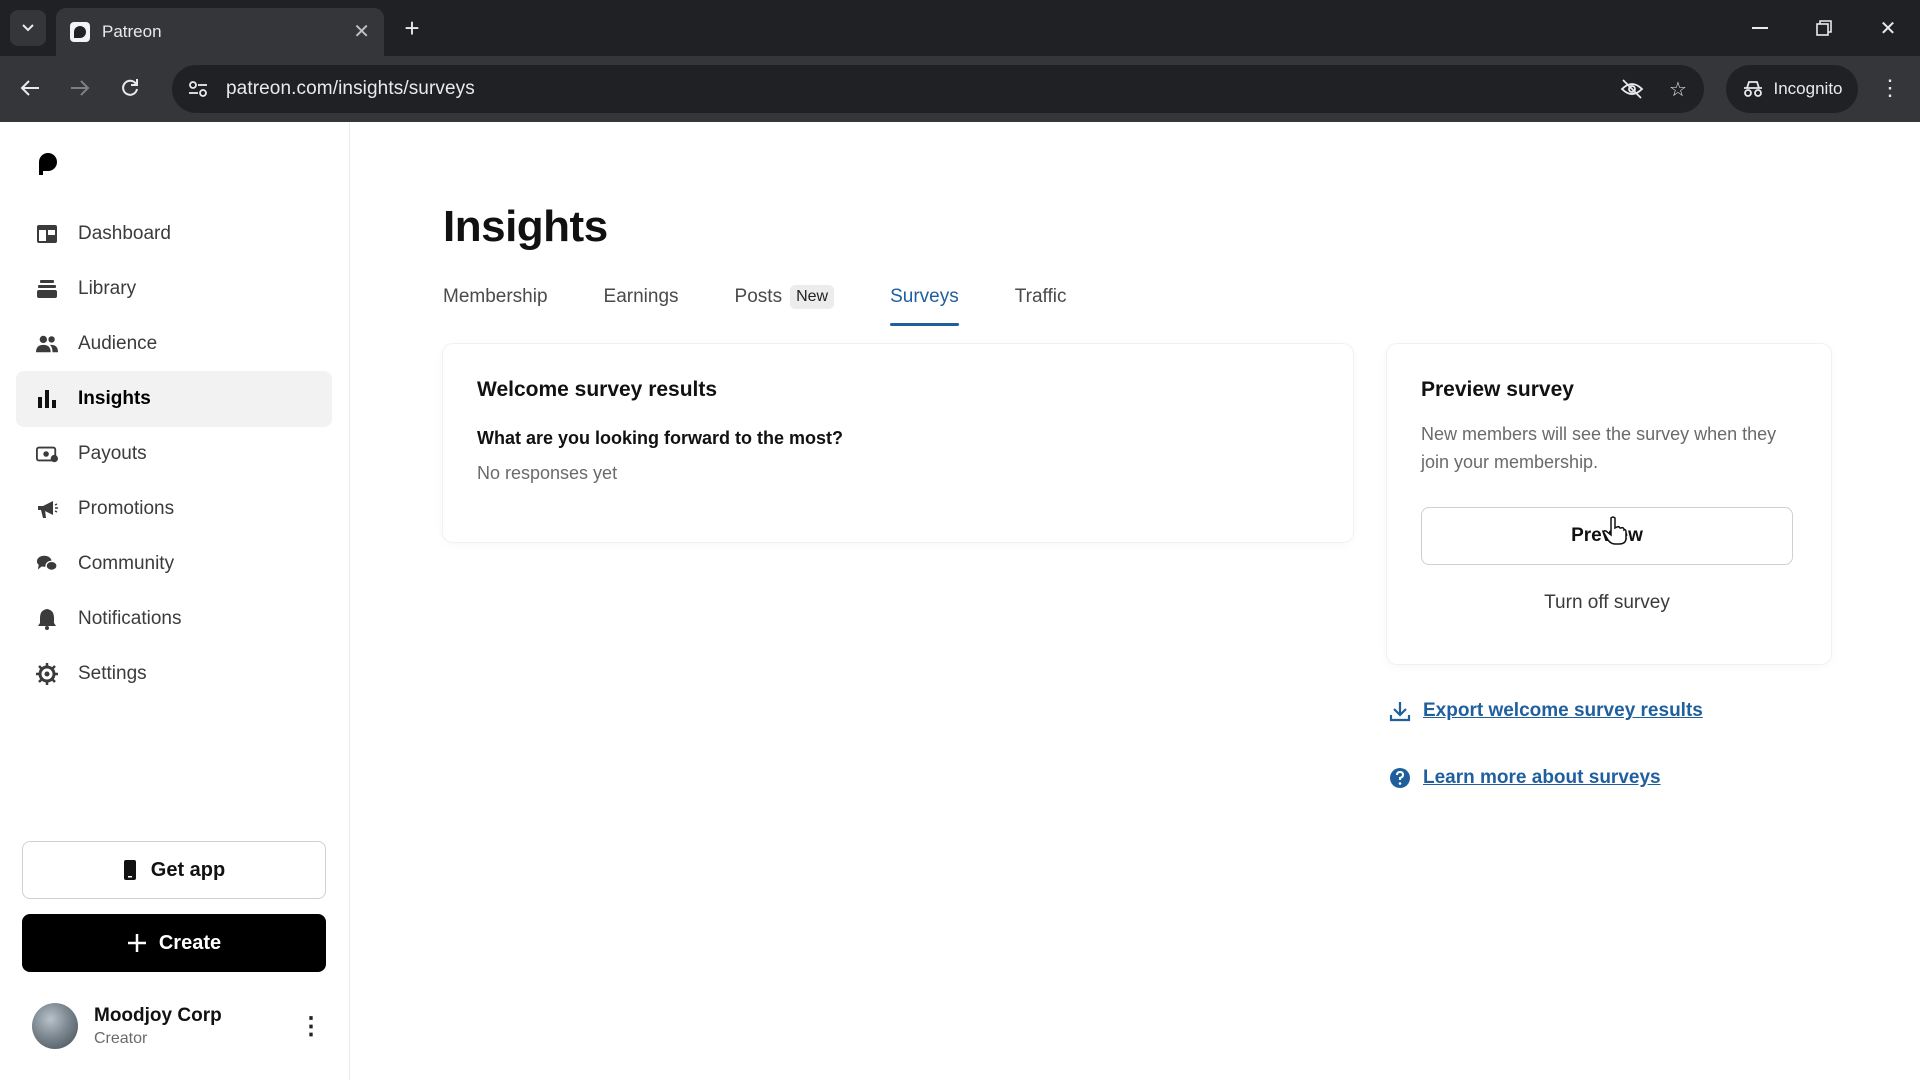  What do you see at coordinates (174, 234) in the screenshot?
I see `sidebar-item-dashboard: Dashboard` at bounding box center [174, 234].